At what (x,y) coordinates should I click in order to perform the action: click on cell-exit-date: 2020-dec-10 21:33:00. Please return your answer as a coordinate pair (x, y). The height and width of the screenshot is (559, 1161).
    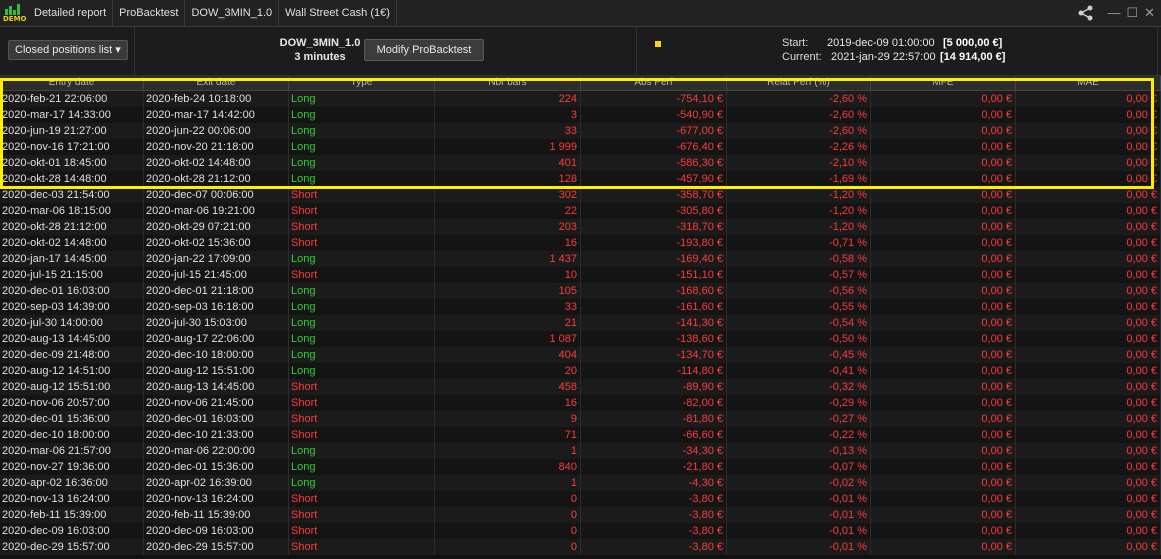
    Looking at the image, I should click on (216, 435).